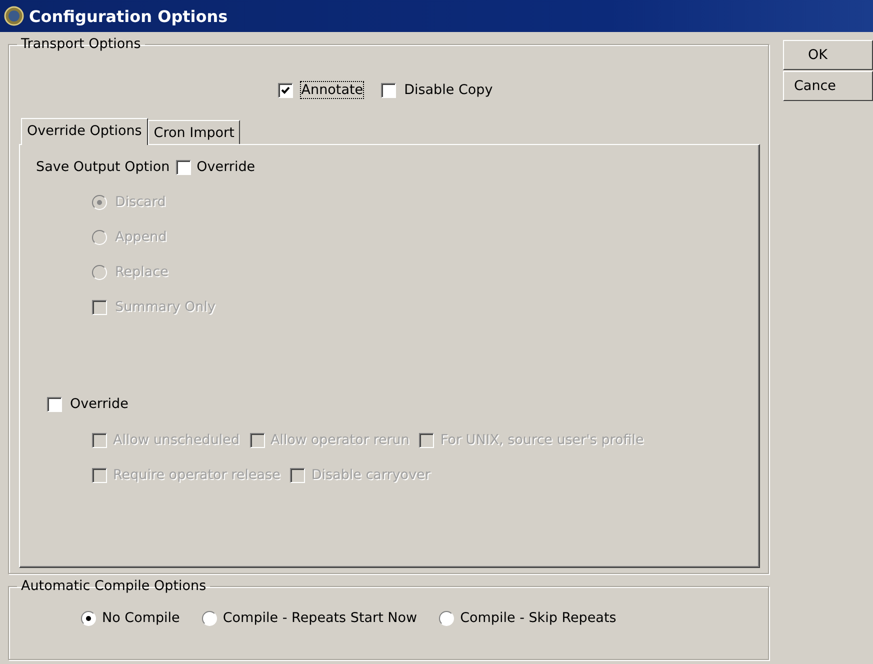 The height and width of the screenshot is (664, 873). Describe the element at coordinates (114, 586) in the screenshot. I see `group-title: Automatic Compile Options` at that location.